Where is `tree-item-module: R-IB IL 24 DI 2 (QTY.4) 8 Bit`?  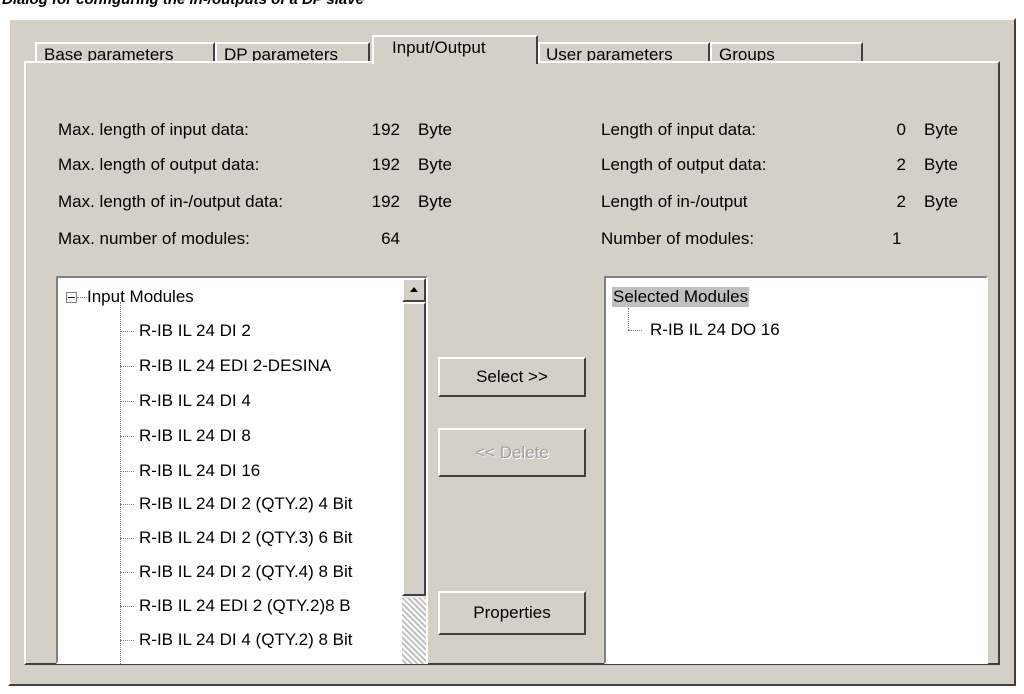 tree-item-module: R-IB IL 24 DI 2 (QTY.4) 8 Bit is located at coordinates (246, 572).